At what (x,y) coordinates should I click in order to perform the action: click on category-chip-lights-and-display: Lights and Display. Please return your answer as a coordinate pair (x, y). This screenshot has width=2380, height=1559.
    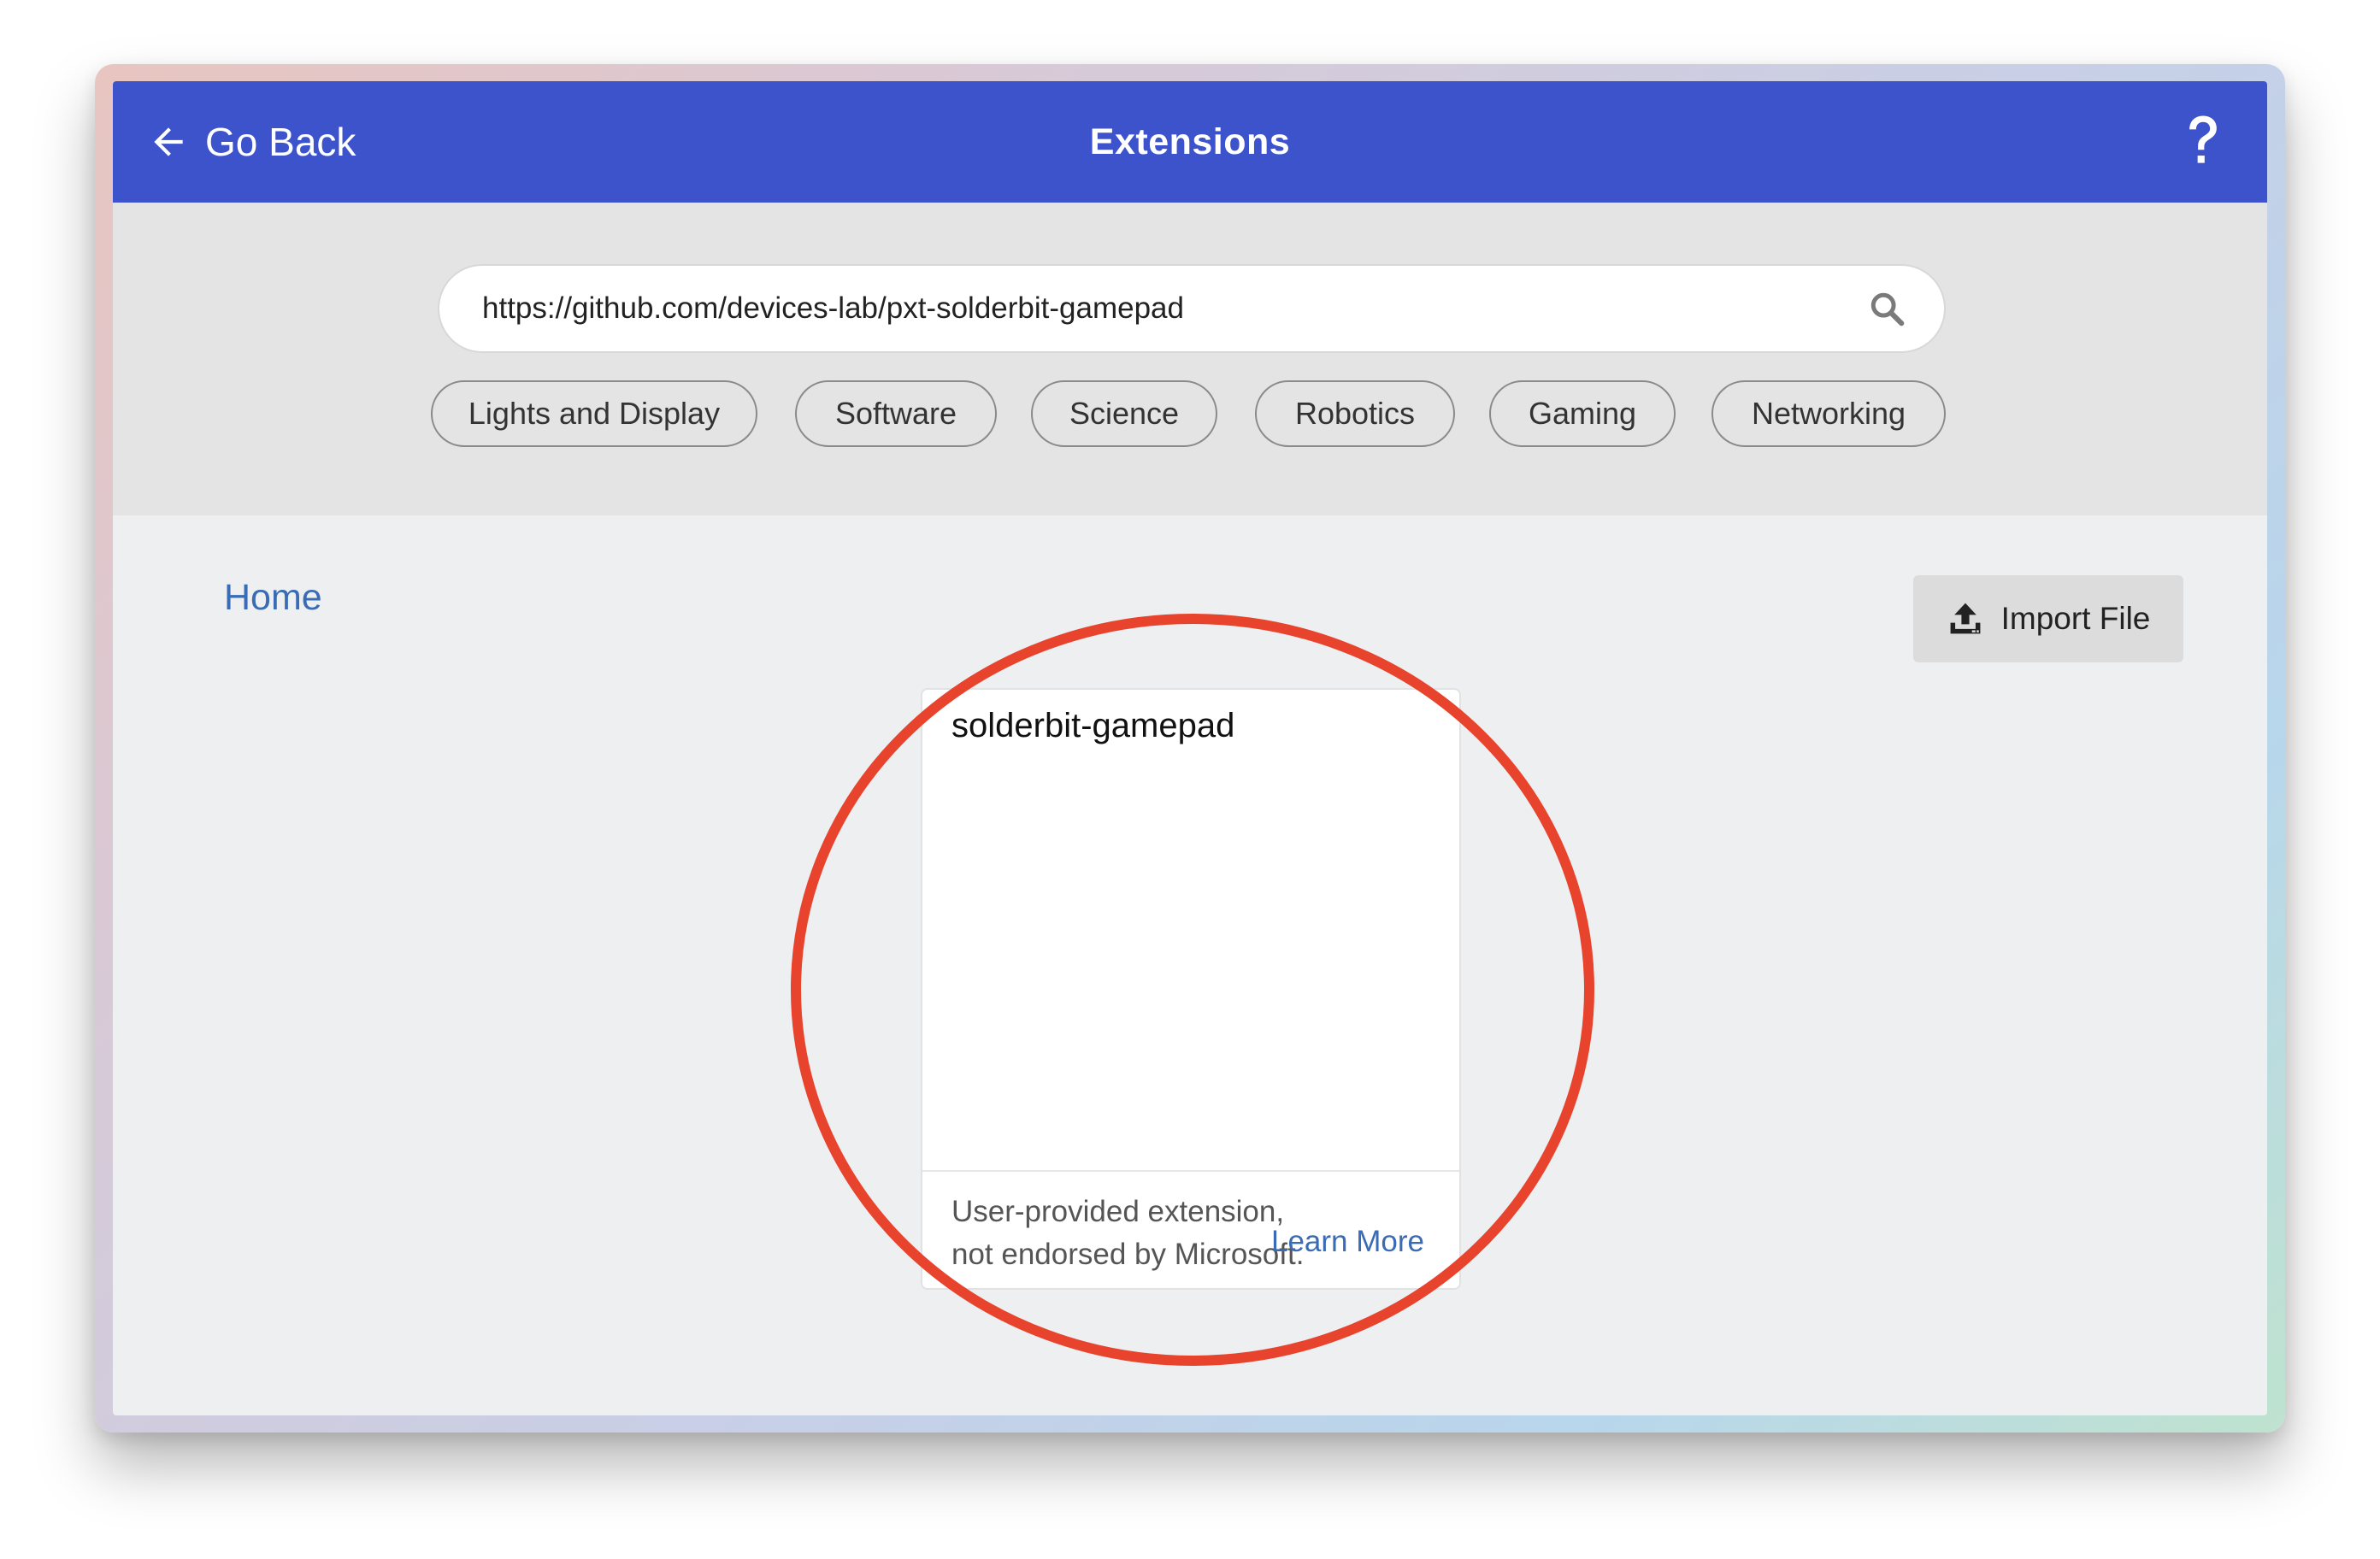
    Looking at the image, I should click on (594, 414).